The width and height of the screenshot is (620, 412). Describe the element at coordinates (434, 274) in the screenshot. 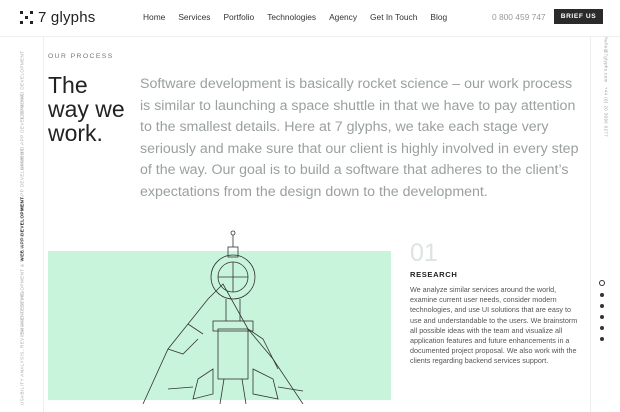

I see `step-title: RESEARCH` at that location.